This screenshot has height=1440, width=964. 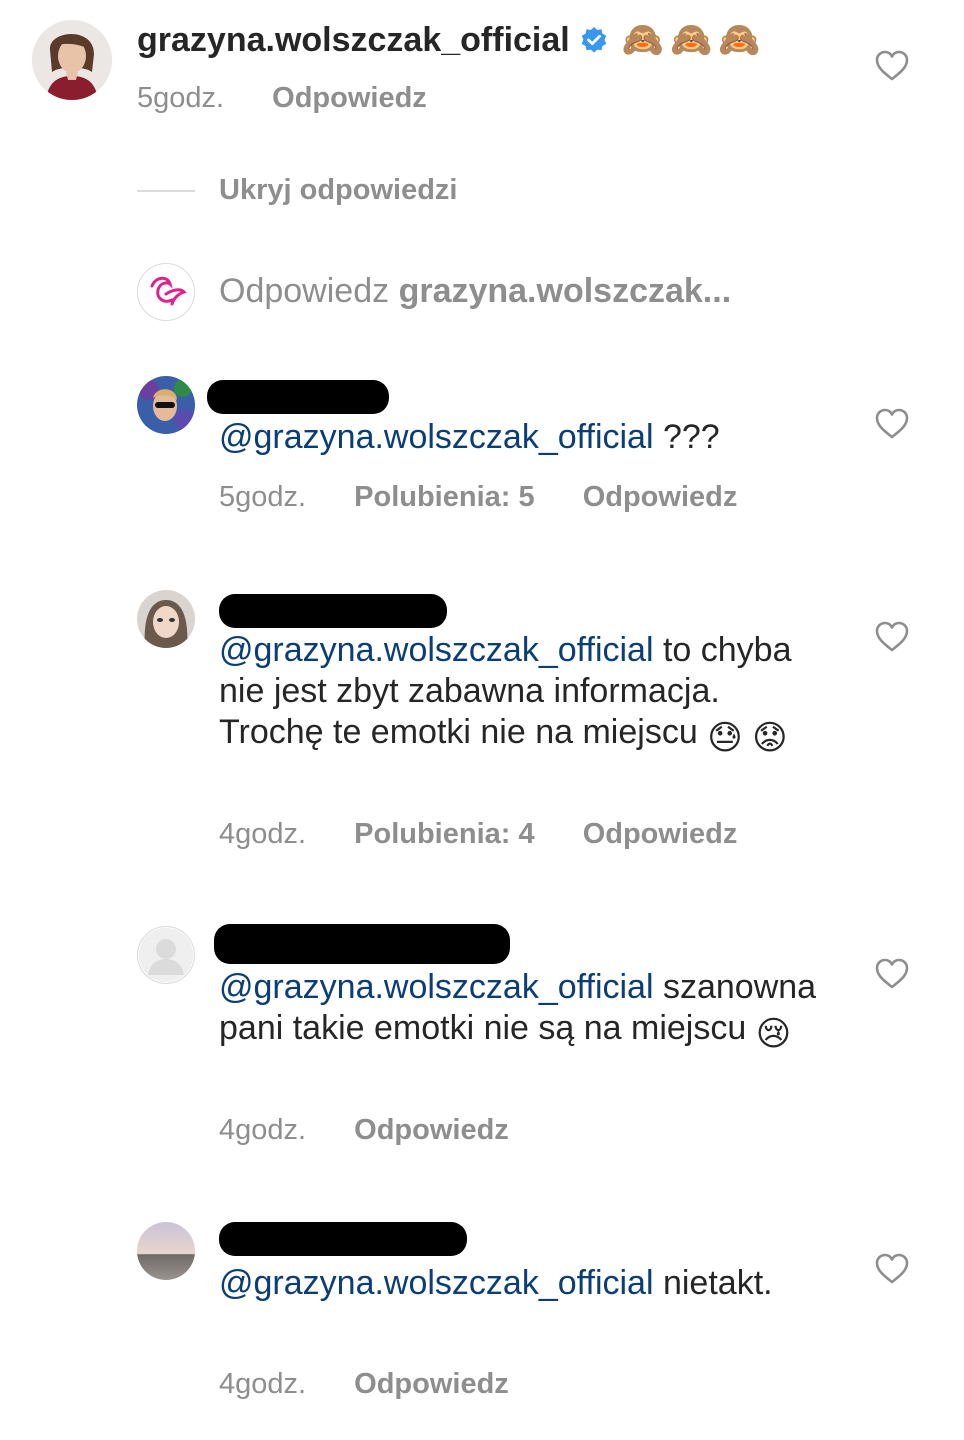 What do you see at coordinates (338, 190) in the screenshot?
I see `hide-replies-button: Ukryj odpowiedzi` at bounding box center [338, 190].